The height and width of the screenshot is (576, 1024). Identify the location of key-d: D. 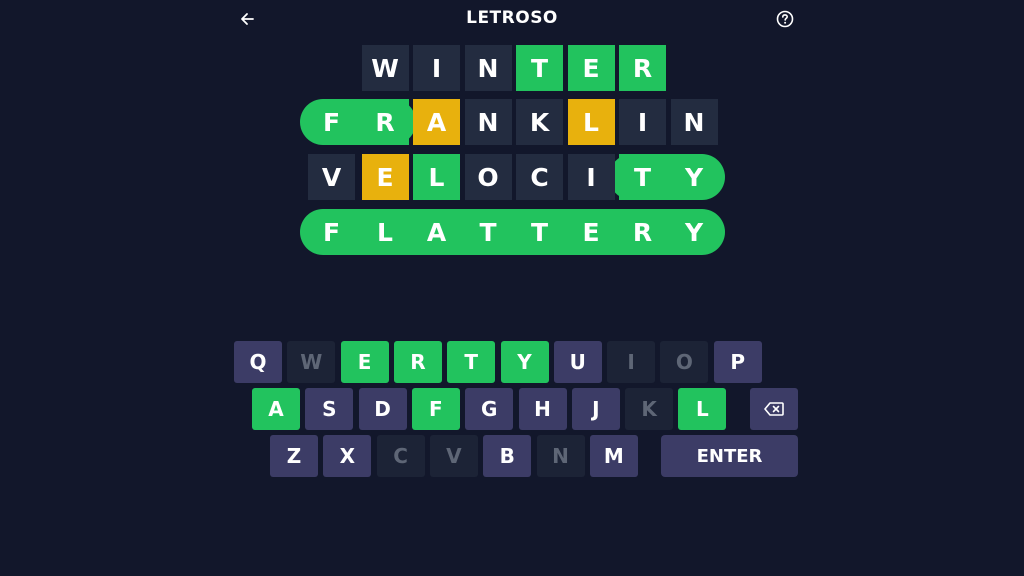
(382, 409).